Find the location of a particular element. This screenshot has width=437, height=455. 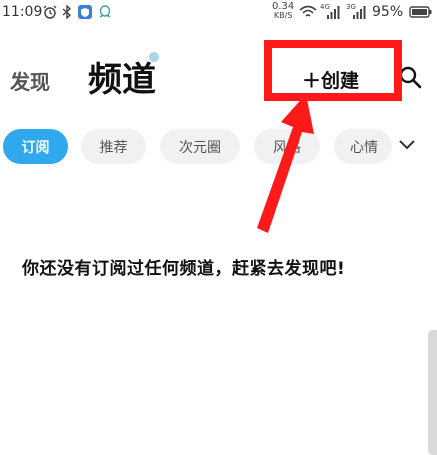

network-speed: 0.34 KB/S is located at coordinates (283, 11).